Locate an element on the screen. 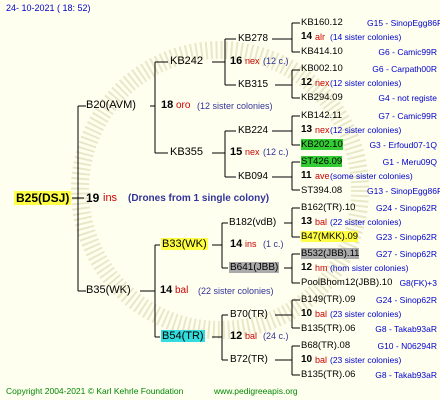 The width and height of the screenshot is (440, 400). gen4-bottom-origin-5: G8(FK)+3 is located at coordinates (418, 283).